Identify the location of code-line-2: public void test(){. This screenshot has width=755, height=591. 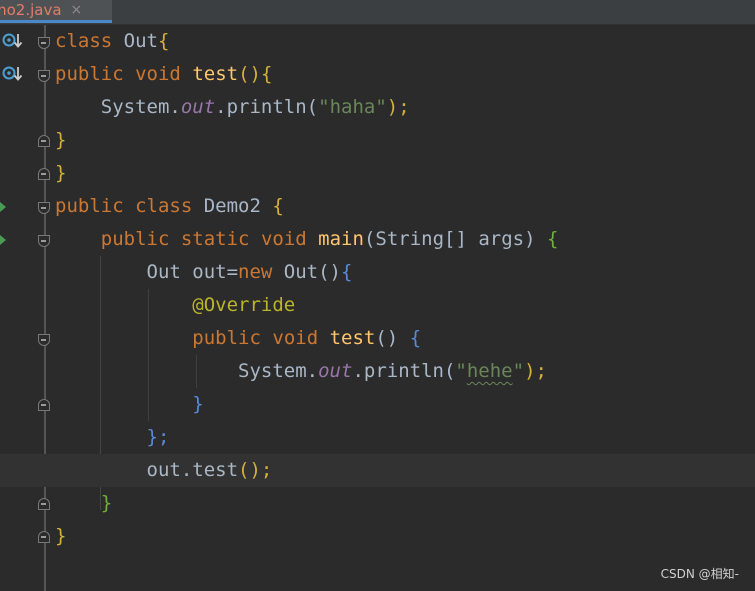
(377, 74).